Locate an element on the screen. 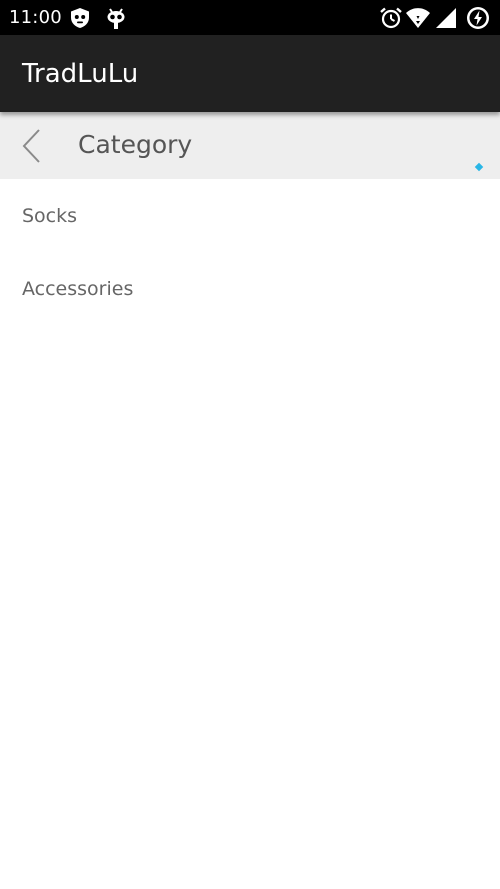  category-label: Accessories is located at coordinates (78, 289).